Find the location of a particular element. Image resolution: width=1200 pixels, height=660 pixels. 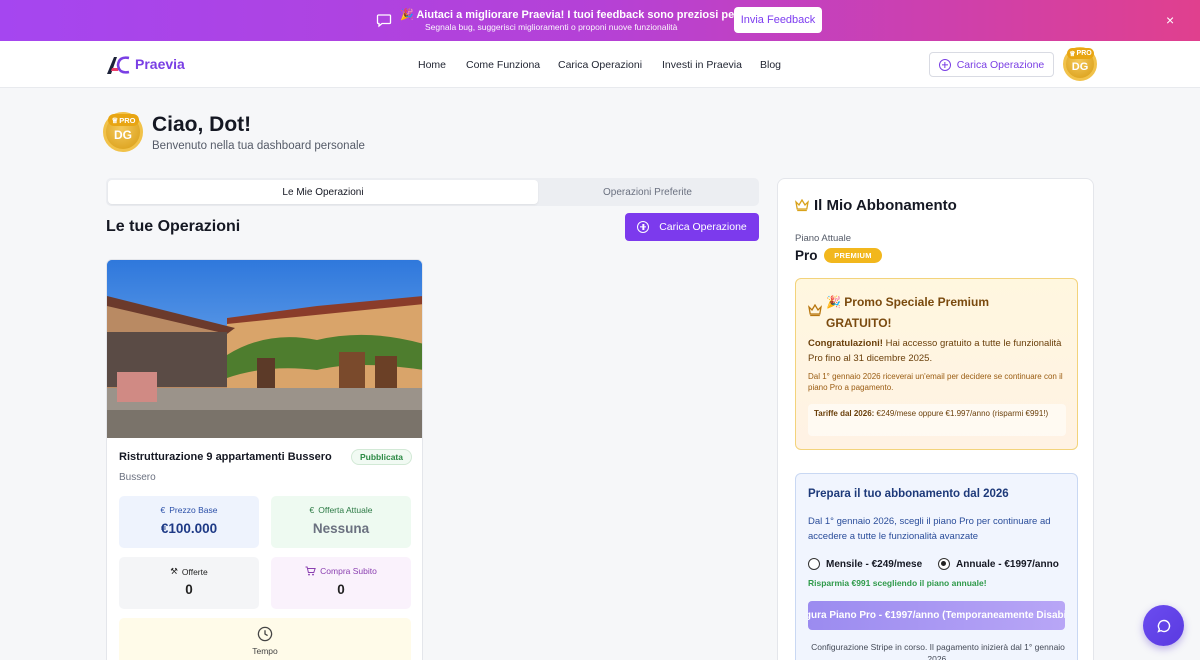

promo-title: 🎉 Promo Speciale Premium GRATUITO! is located at coordinates (908, 312).